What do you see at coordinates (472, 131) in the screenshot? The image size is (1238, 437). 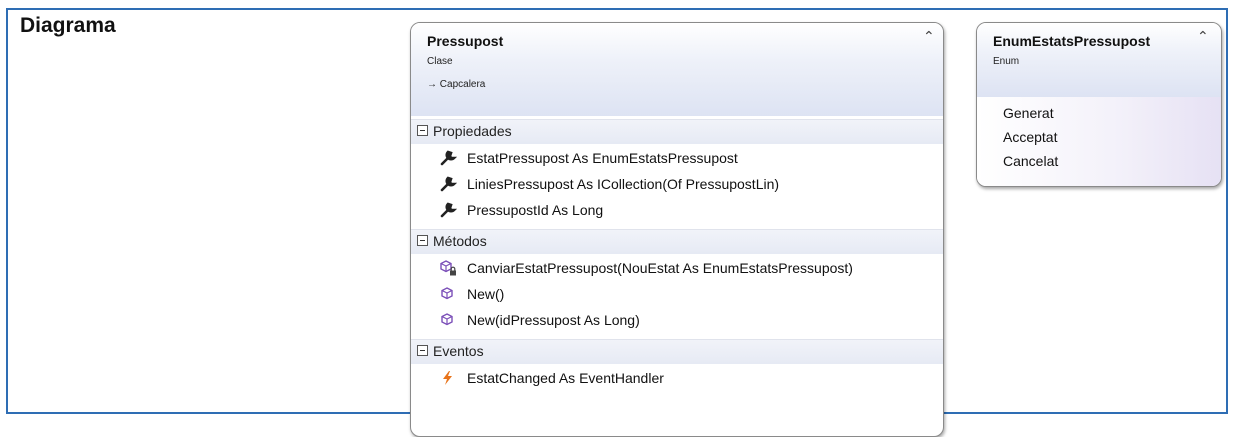 I see `compartment-title: Propiedades` at bounding box center [472, 131].